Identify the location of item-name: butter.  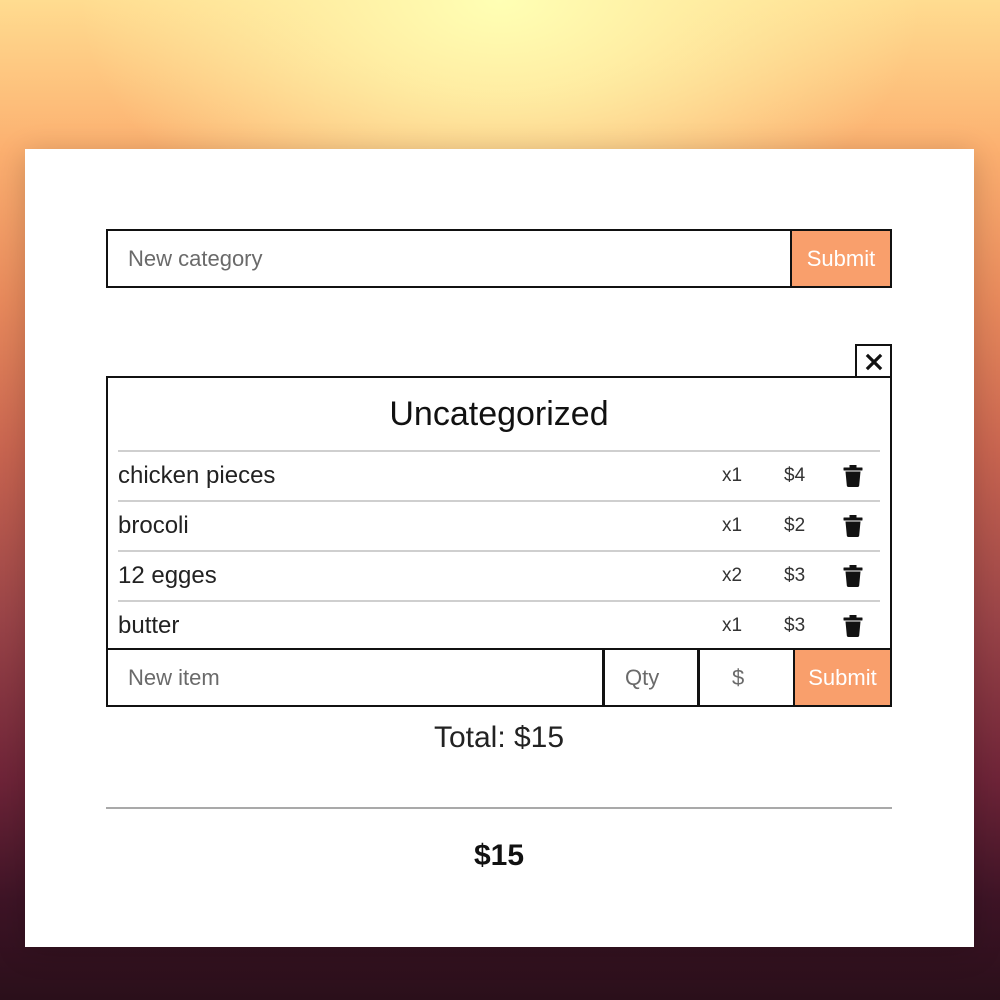
(149, 625).